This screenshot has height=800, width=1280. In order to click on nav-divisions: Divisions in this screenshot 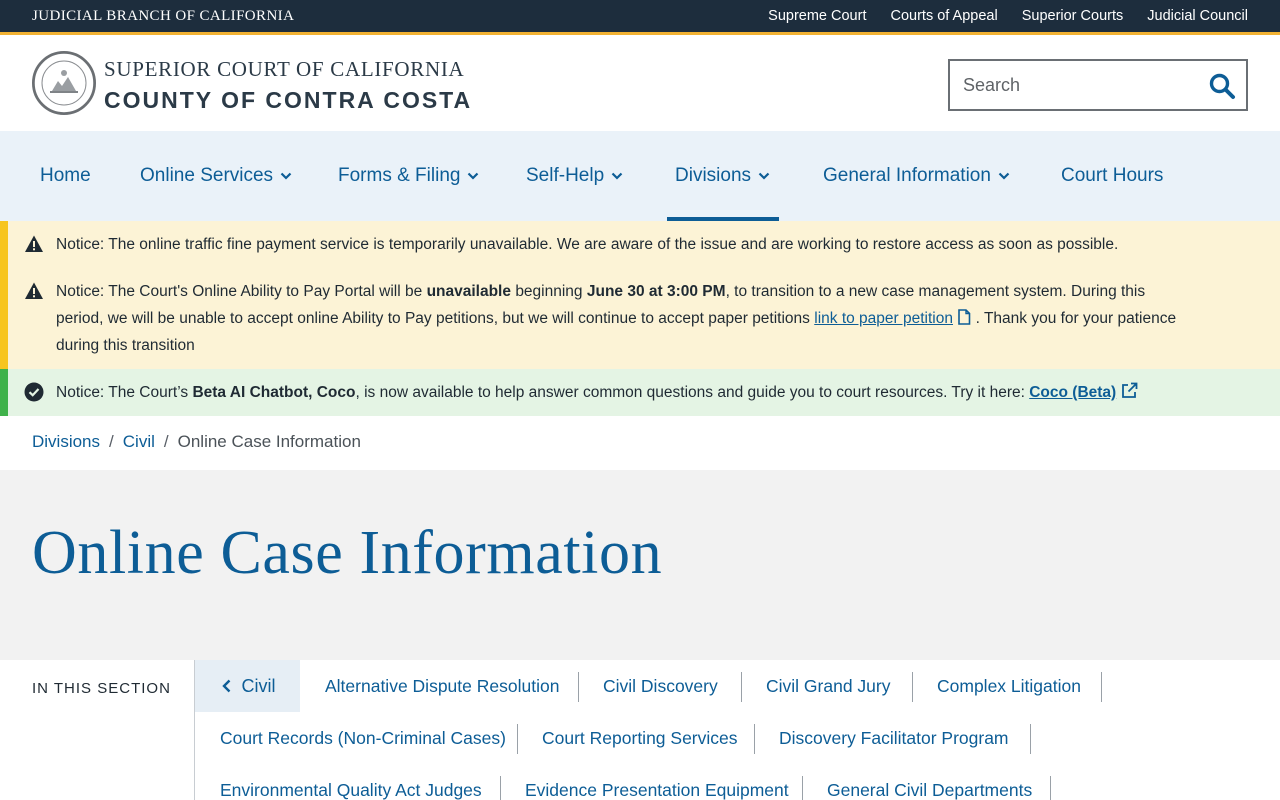, I will do `click(723, 176)`.